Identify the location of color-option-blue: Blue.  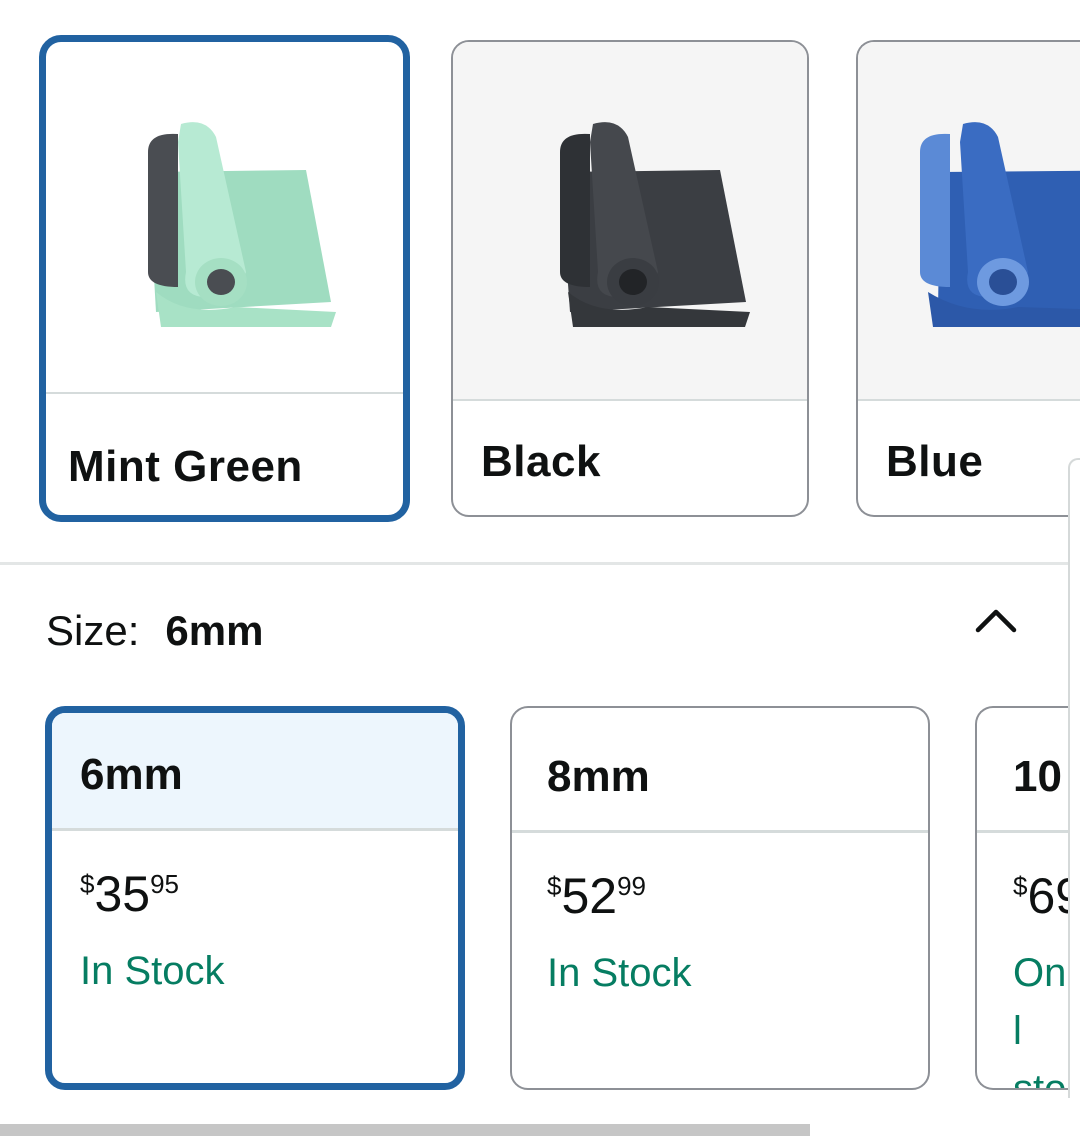
(968, 278).